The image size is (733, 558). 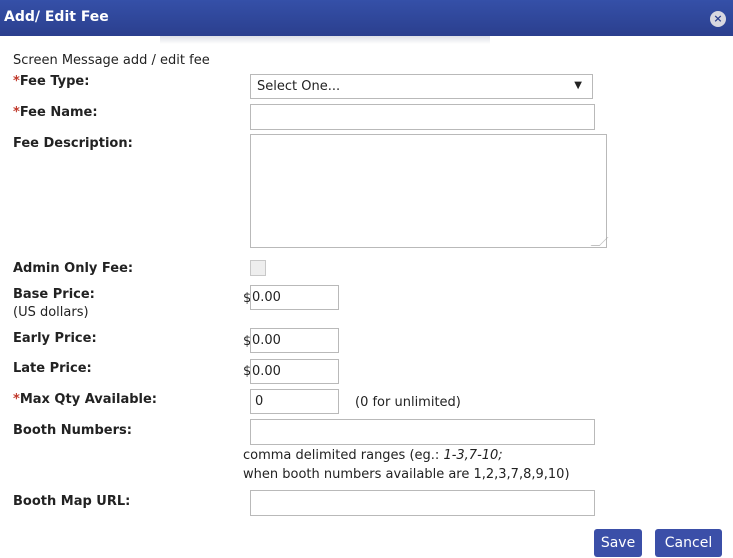 What do you see at coordinates (325, 40) in the screenshot?
I see `header-shadow` at bounding box center [325, 40].